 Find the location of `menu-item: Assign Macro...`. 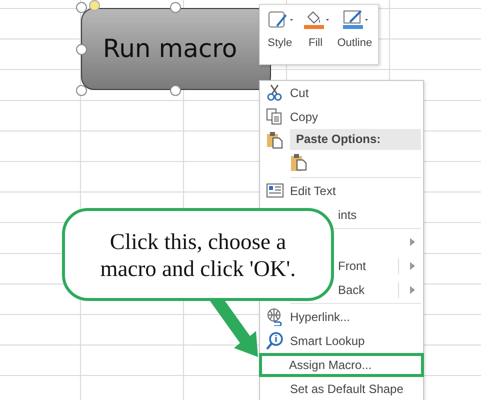

menu-item: Assign Macro... is located at coordinates (341, 365).